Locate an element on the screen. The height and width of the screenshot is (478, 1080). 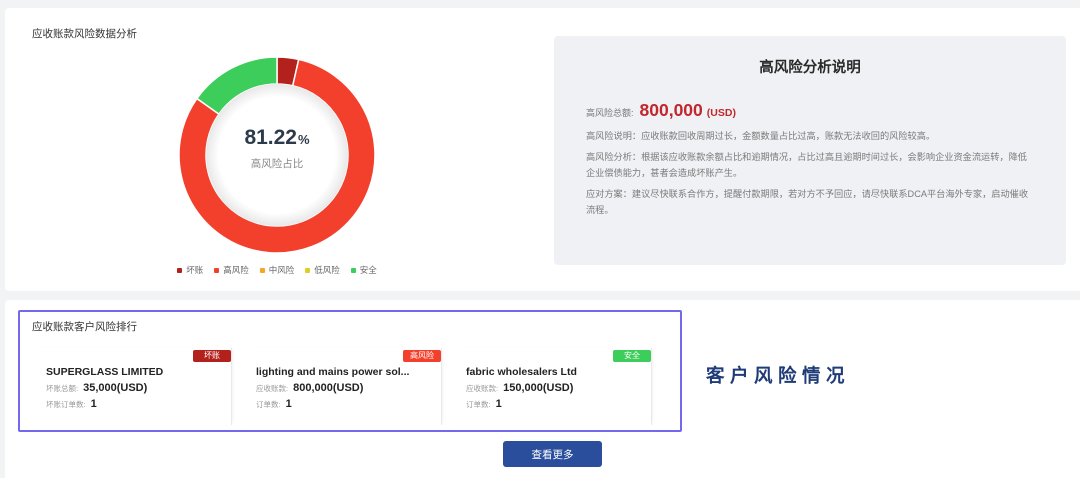
legend-label: 高风险 is located at coordinates (236, 270).